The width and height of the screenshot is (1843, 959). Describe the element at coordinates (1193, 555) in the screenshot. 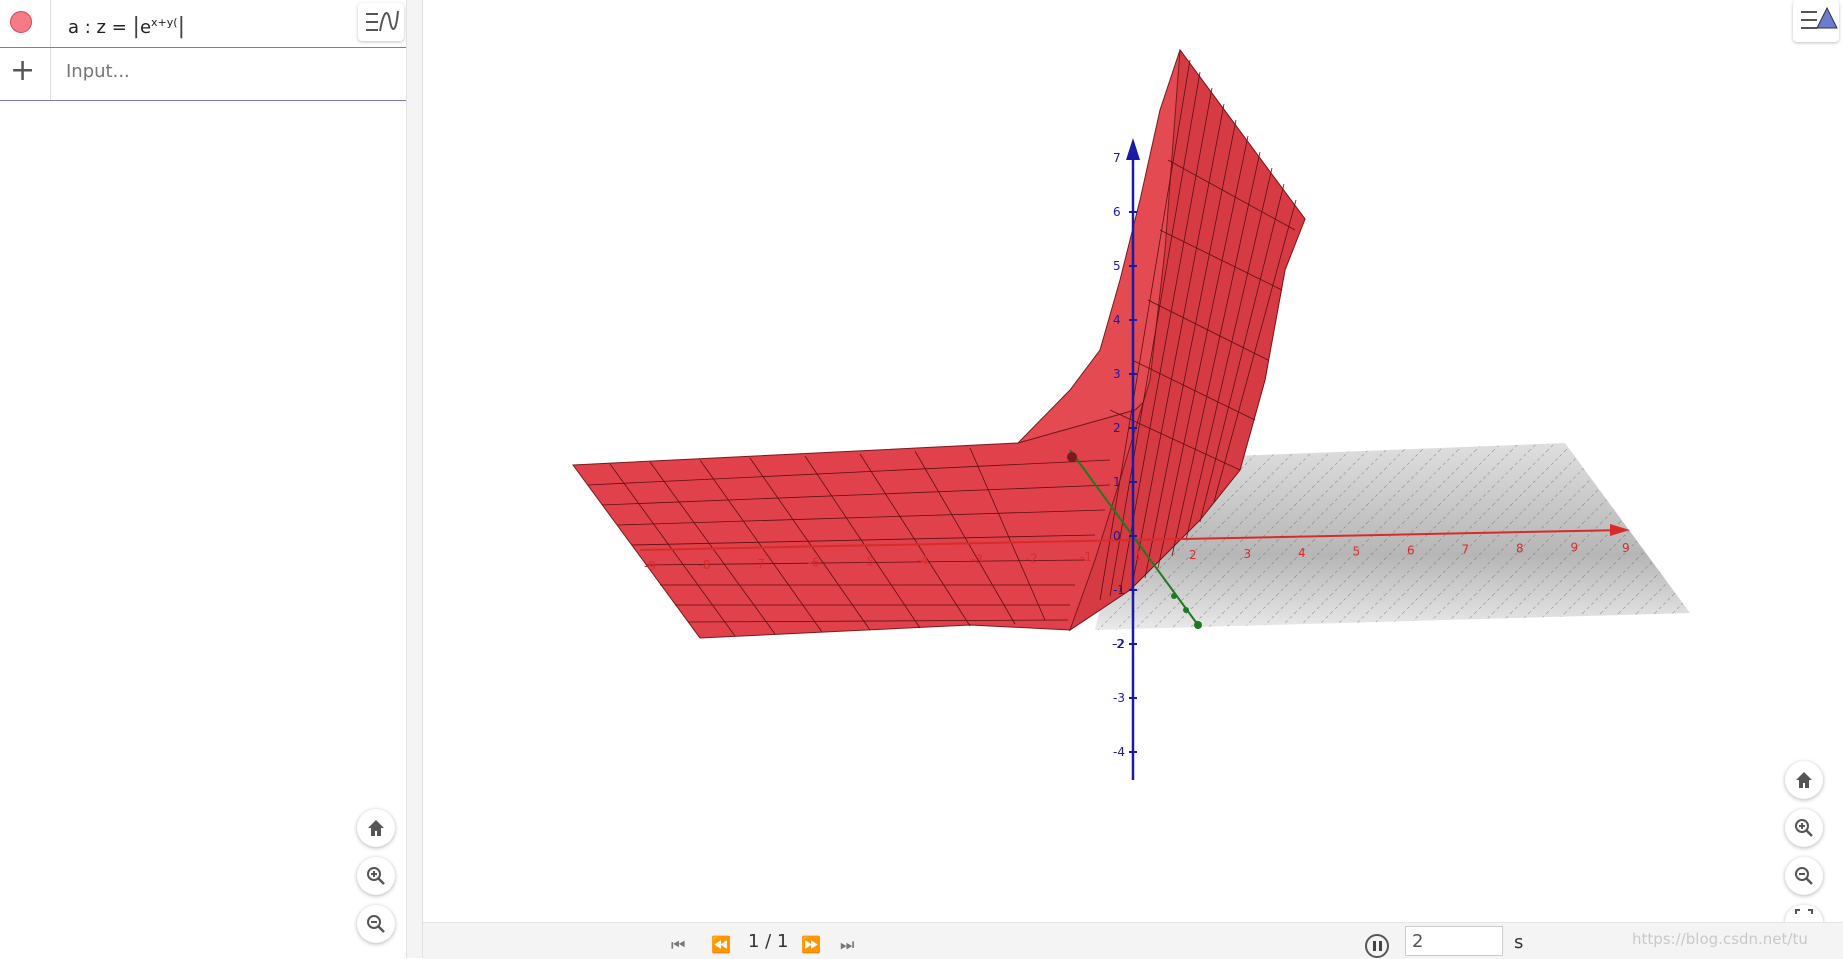

I see `x-tick-label: 2` at that location.